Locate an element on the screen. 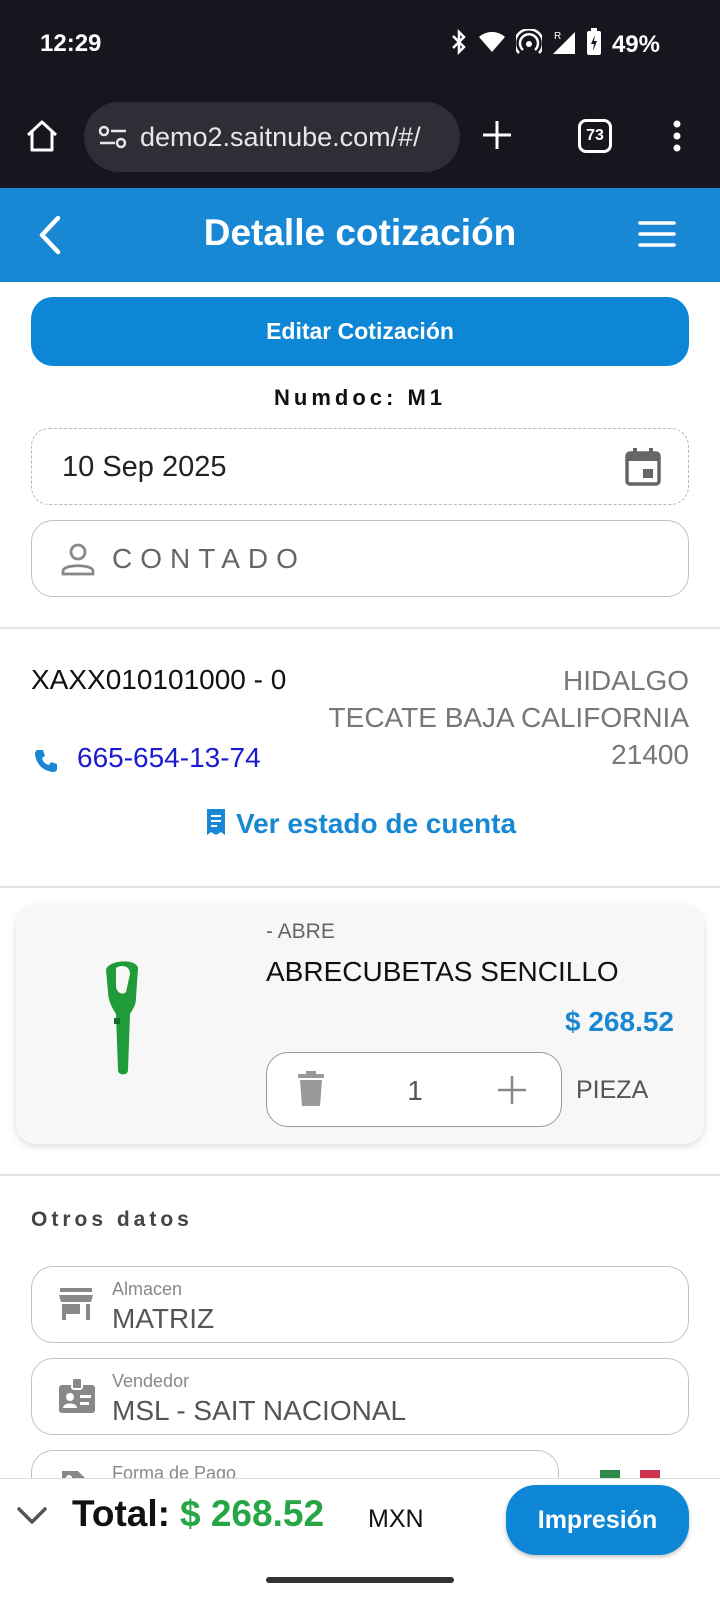 This screenshot has width=720, height=1600. client-field: CONTADO is located at coordinates (360, 558).